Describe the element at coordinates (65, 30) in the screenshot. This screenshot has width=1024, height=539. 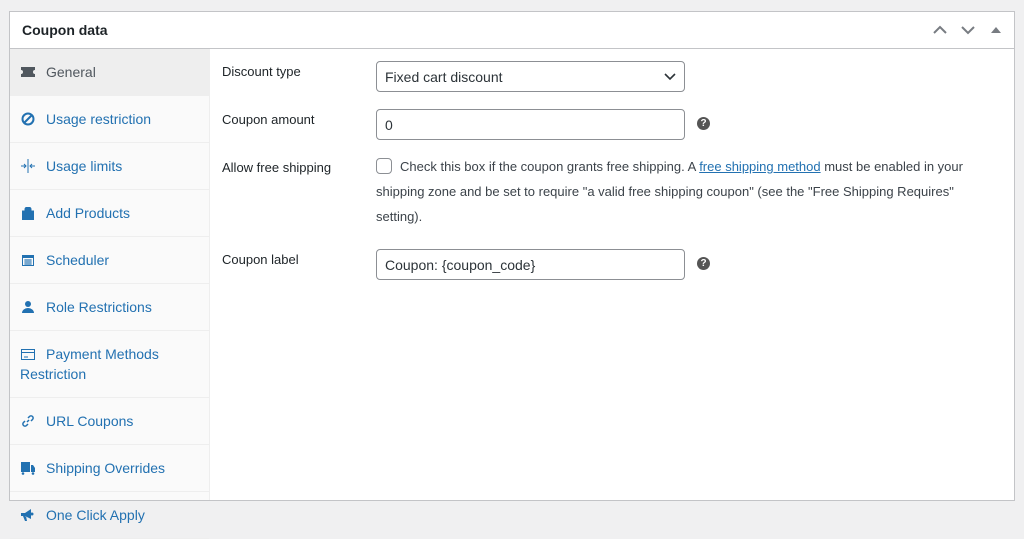
I see `panel-title: Coupon data` at that location.